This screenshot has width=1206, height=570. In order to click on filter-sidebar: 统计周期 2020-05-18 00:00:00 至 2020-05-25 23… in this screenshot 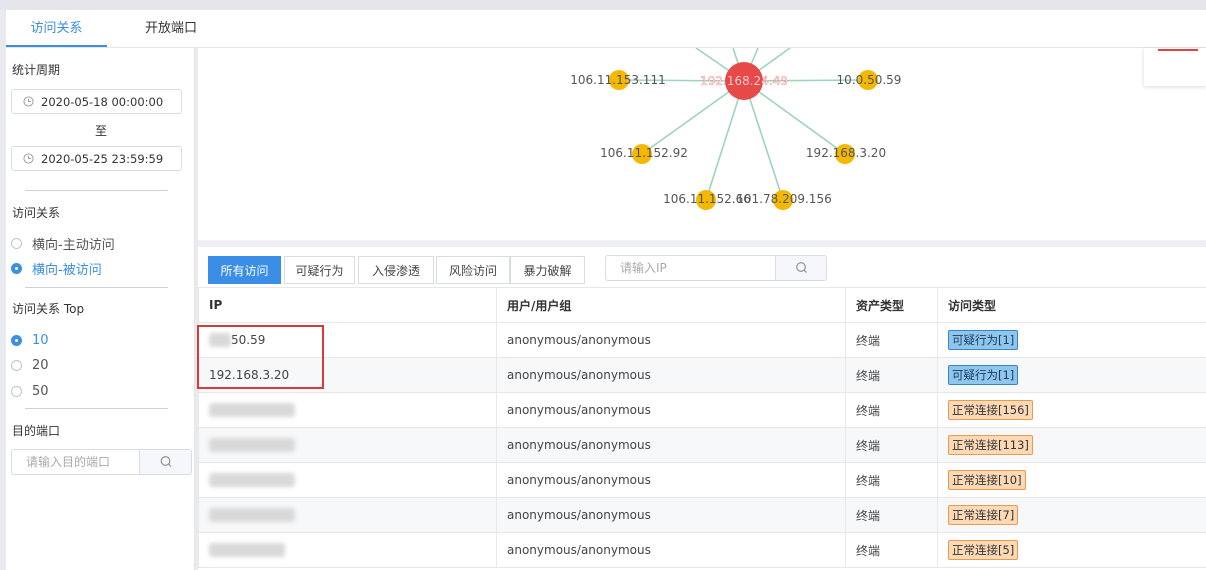, I will do `click(100, 309)`.